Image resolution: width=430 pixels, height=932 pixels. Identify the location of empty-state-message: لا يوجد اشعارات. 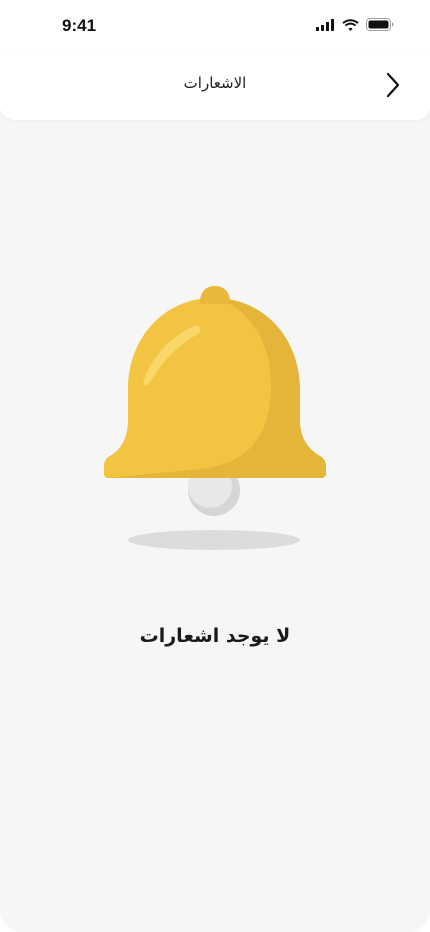
(215, 636).